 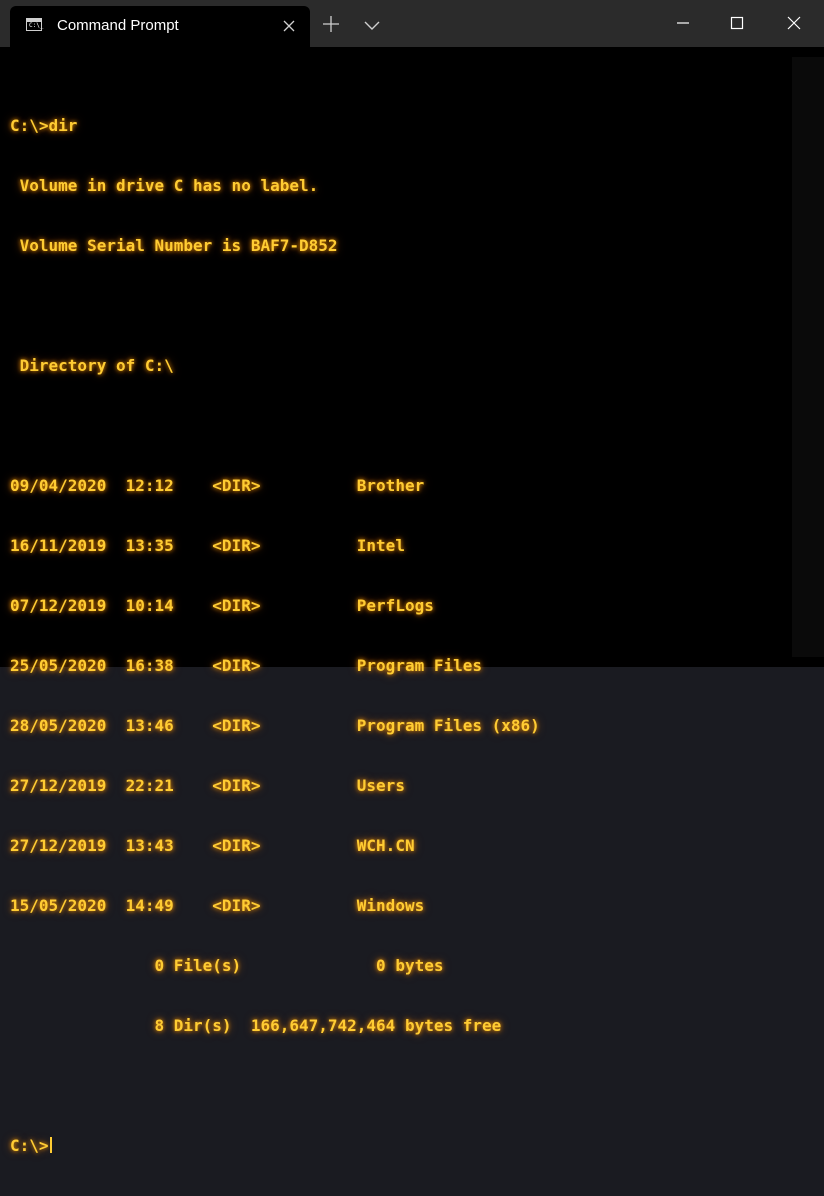 What do you see at coordinates (207, 545) in the screenshot?
I see `terminal-line: 16/11/2019 13:35 <DIR> Intel` at bounding box center [207, 545].